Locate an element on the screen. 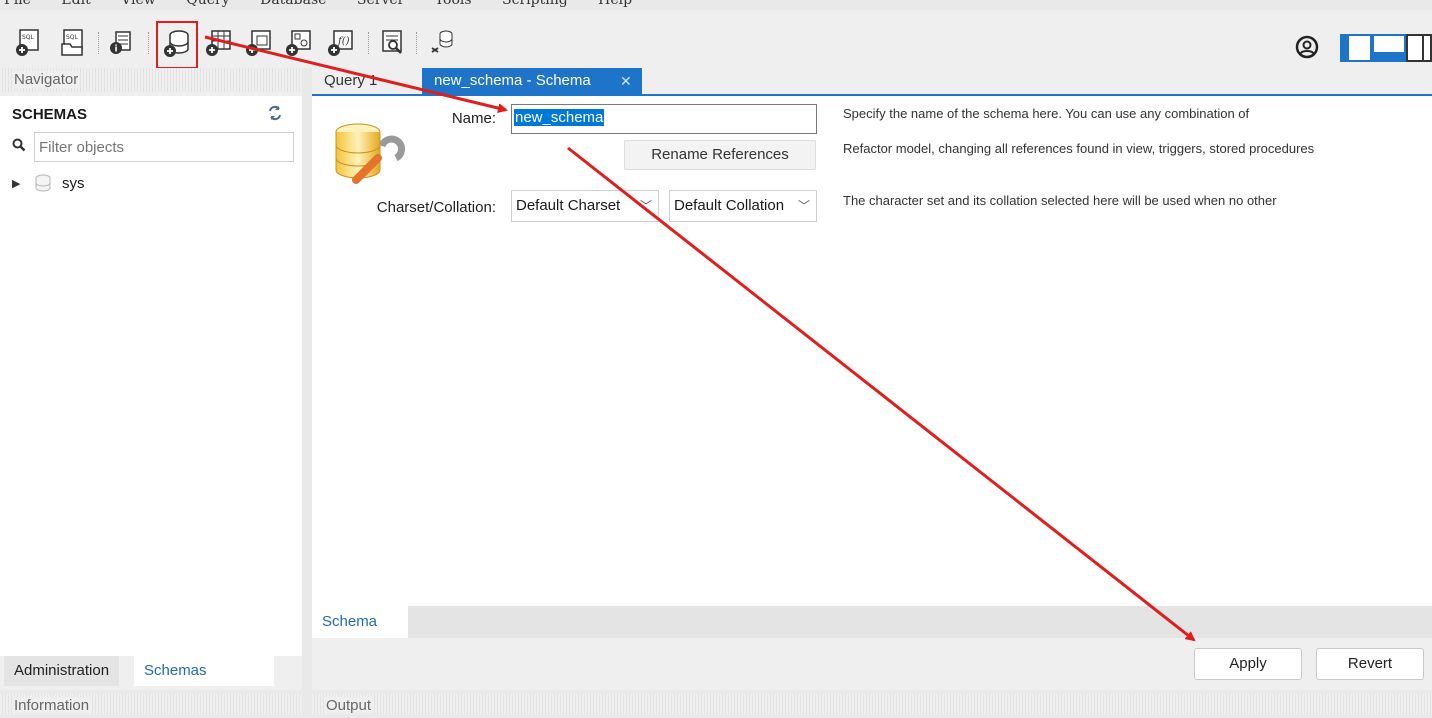 This screenshot has height=718, width=1432. search-table-data-icon is located at coordinates (393, 43).